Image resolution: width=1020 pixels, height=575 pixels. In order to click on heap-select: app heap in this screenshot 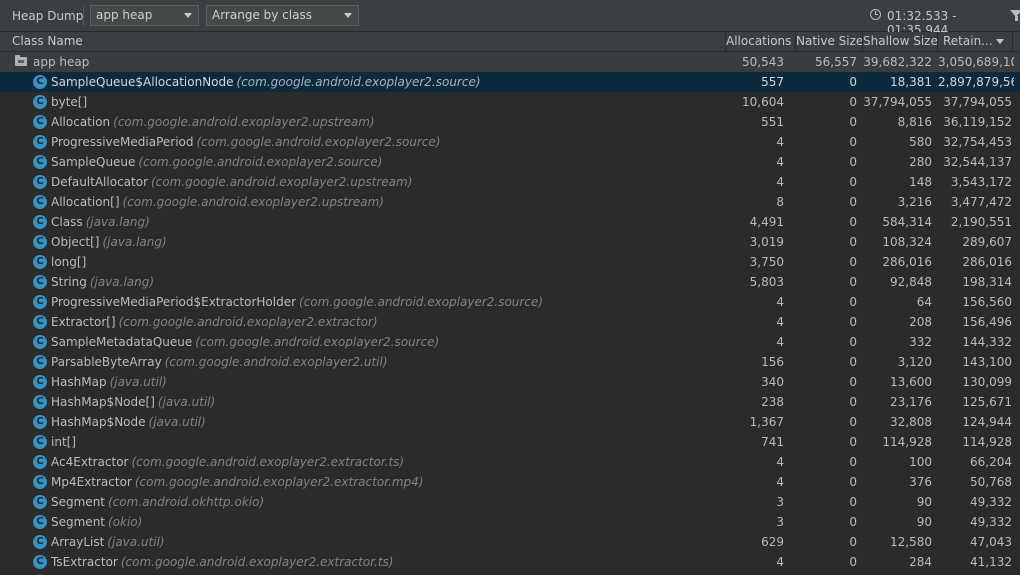, I will do `click(144, 15)`.